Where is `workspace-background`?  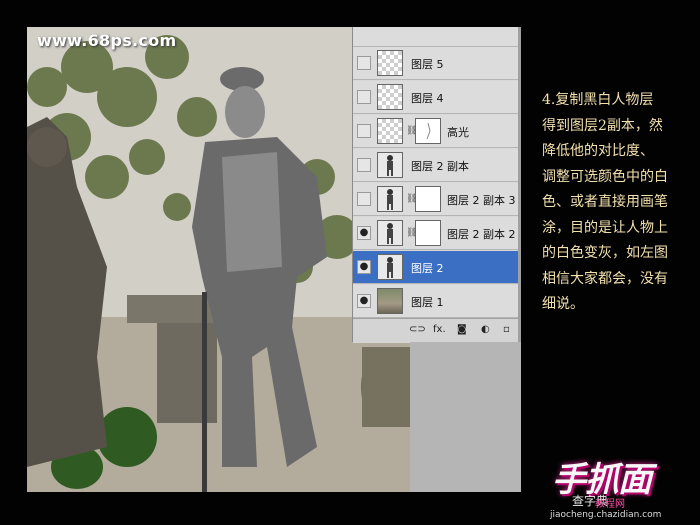 workspace-background is located at coordinates (465, 417).